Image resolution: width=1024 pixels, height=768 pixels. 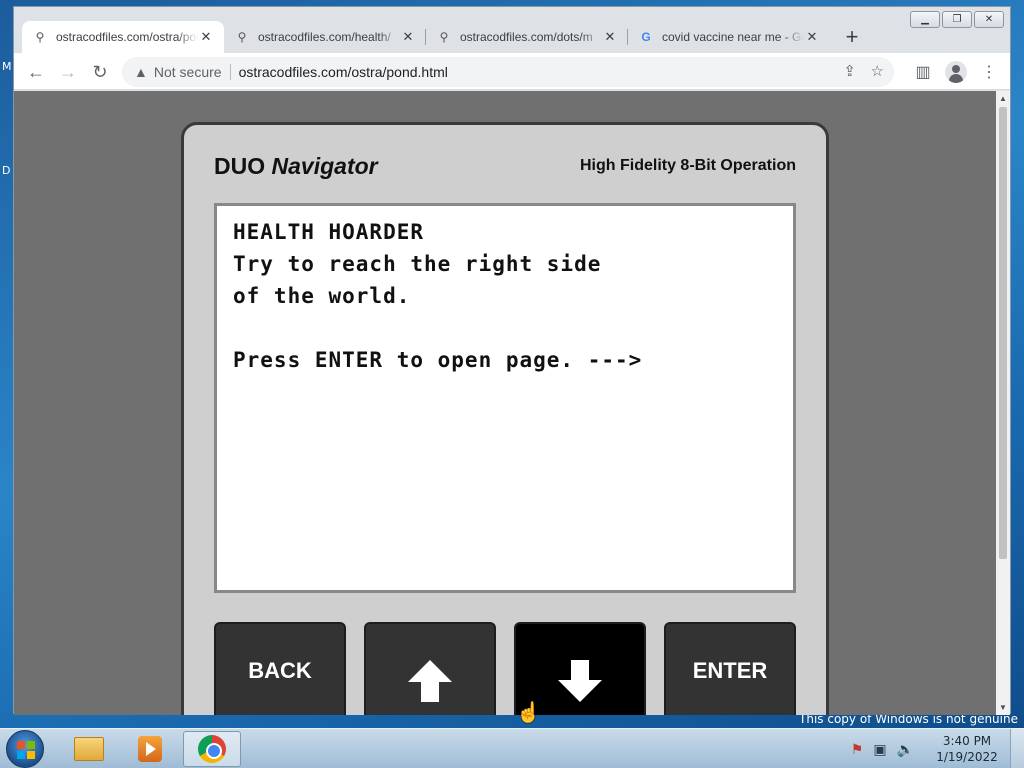 I want to click on menu-kebab-icon: ⋮, so click(x=989, y=72).